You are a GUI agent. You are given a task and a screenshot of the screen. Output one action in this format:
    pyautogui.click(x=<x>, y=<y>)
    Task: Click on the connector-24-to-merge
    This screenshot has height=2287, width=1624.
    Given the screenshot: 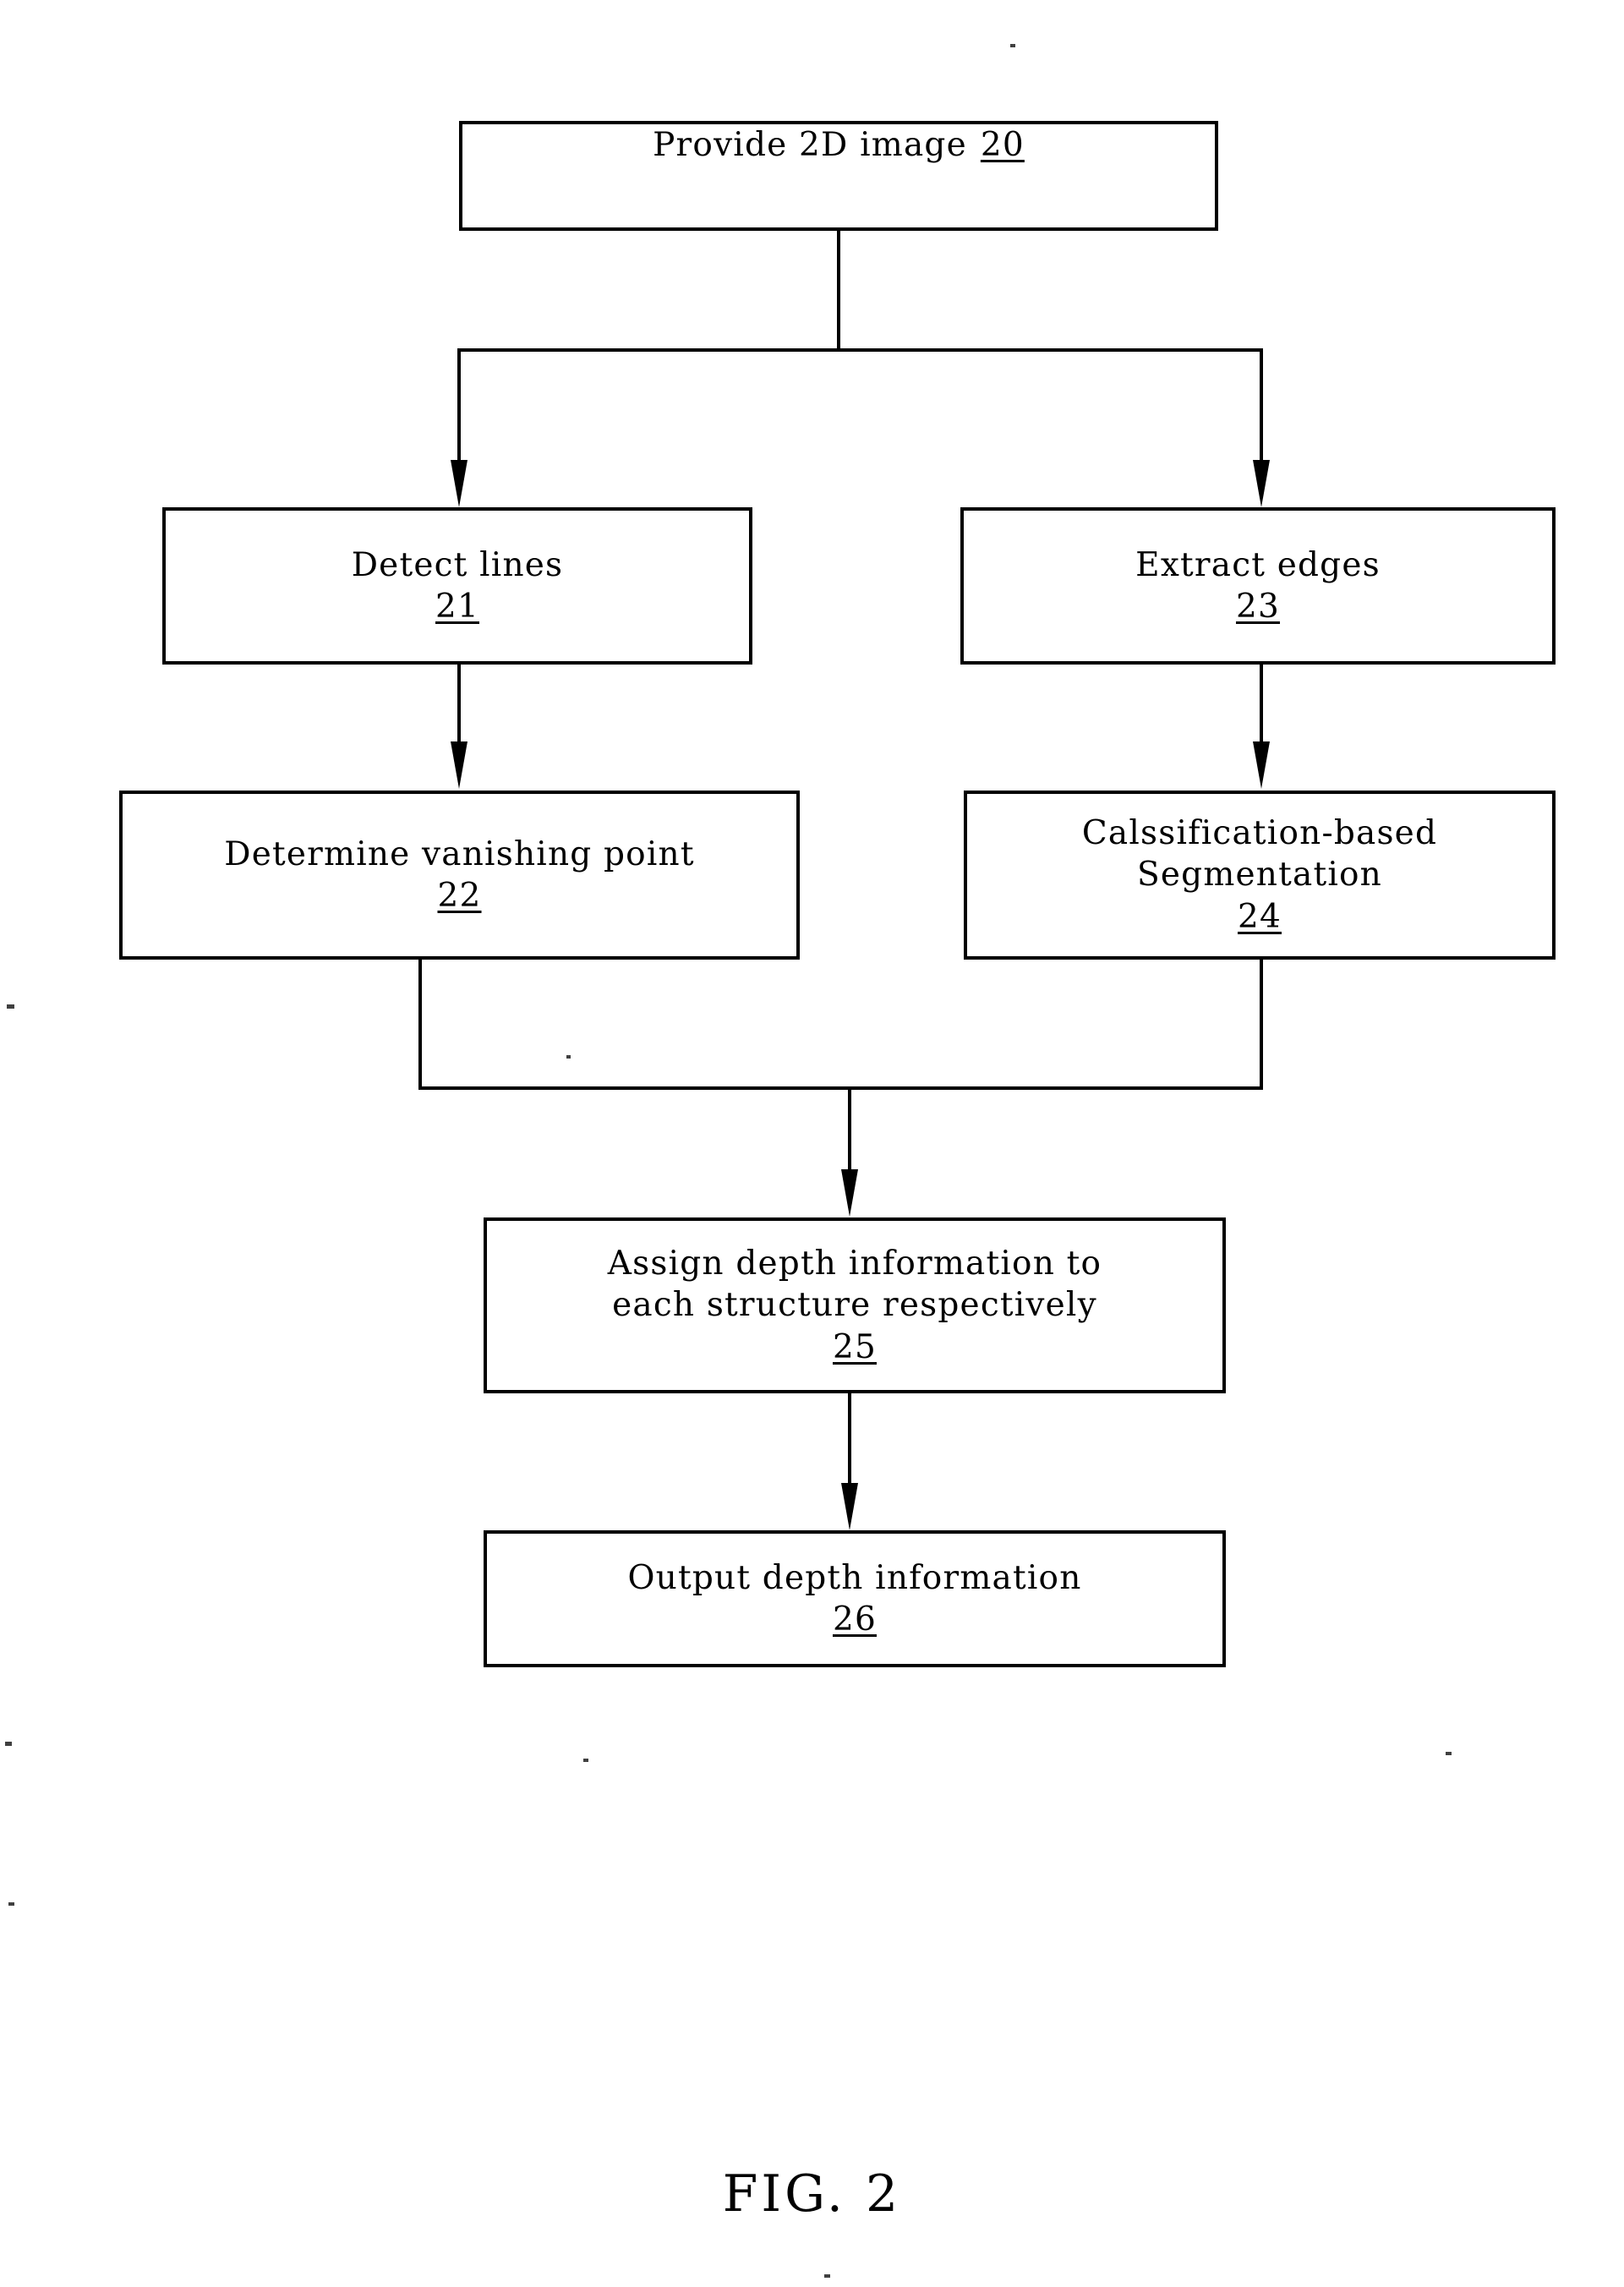 What is the action you would take?
    pyautogui.click(x=1261, y=1025)
    